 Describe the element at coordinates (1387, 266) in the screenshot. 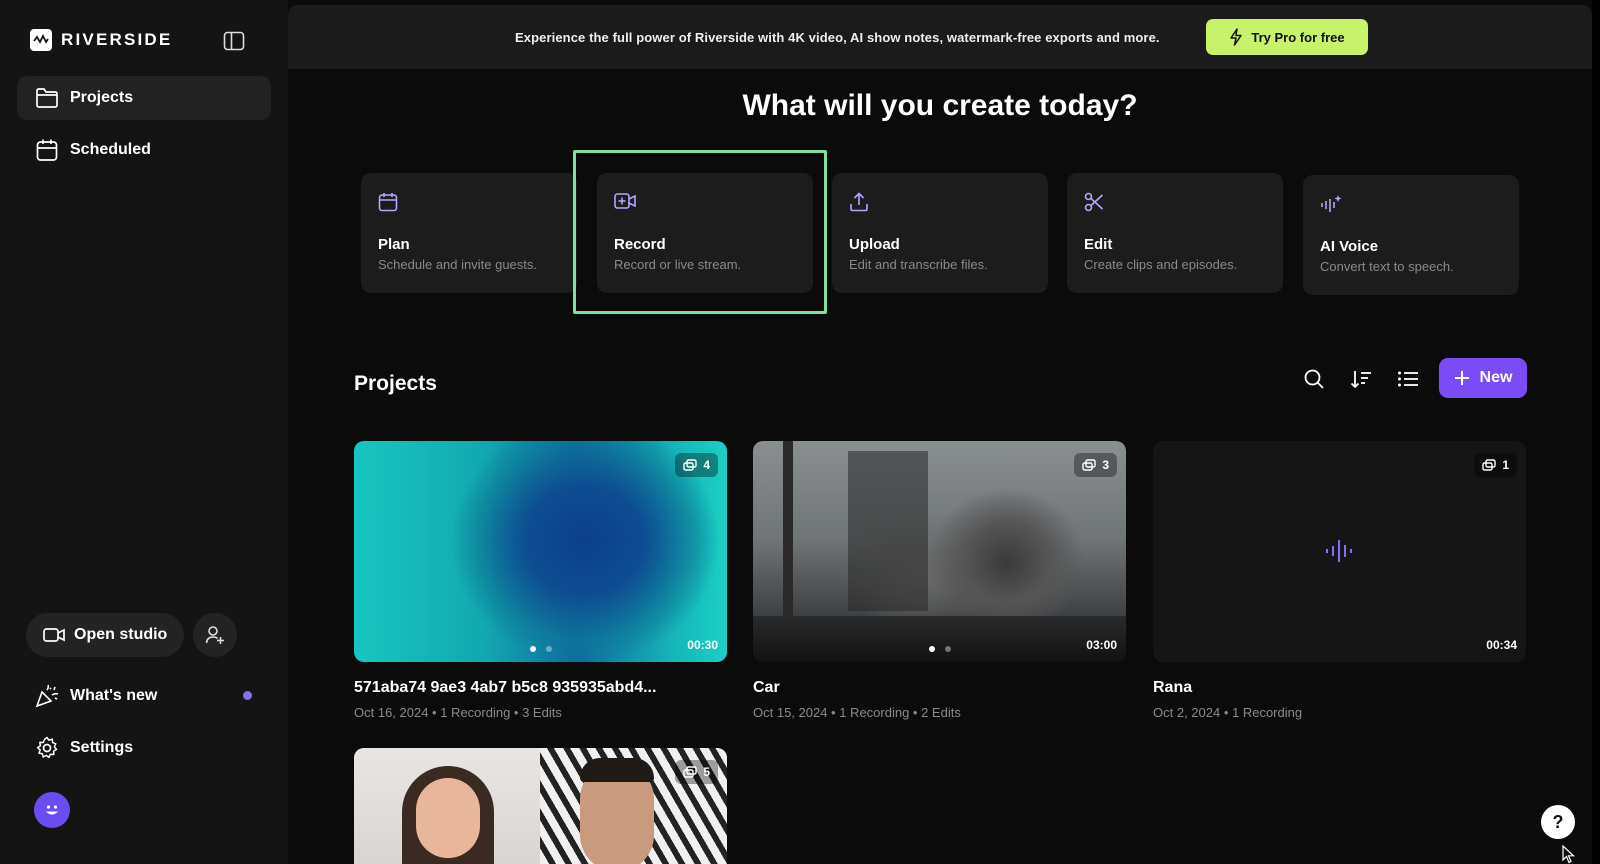

I see `action-desc: Convert text to speech.` at that location.